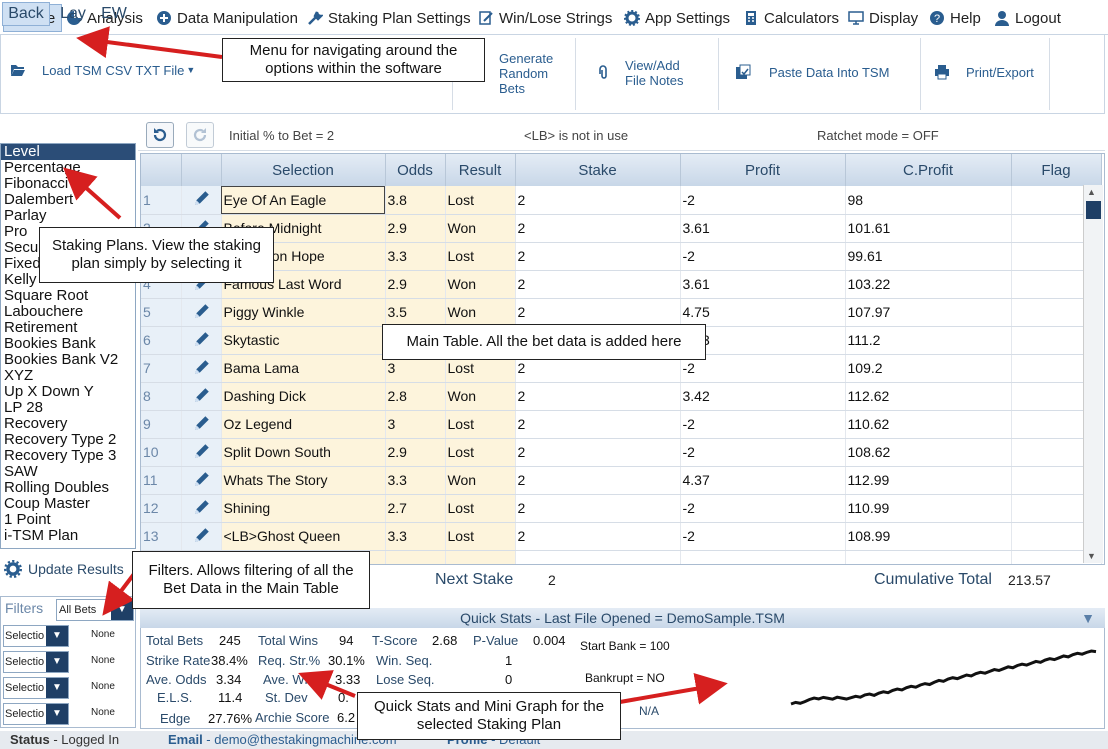  What do you see at coordinates (68, 168) in the screenshot?
I see `plan-item: Percentage` at bounding box center [68, 168].